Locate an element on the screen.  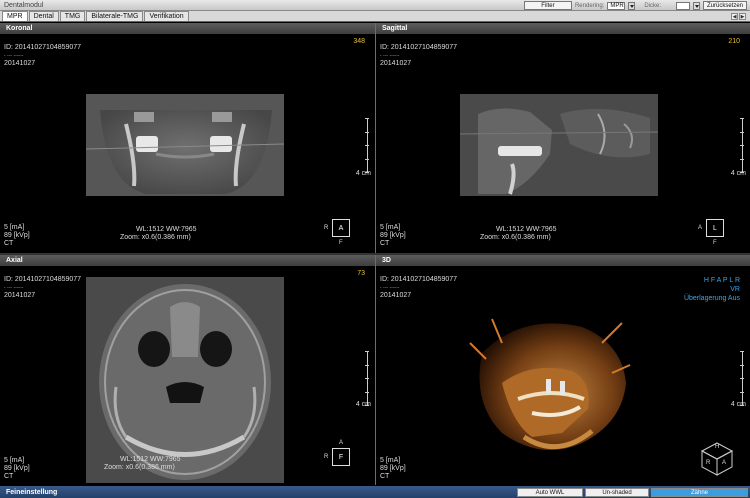
fine-tuning-label: Feineinstellung is located at coordinates (31, 492).